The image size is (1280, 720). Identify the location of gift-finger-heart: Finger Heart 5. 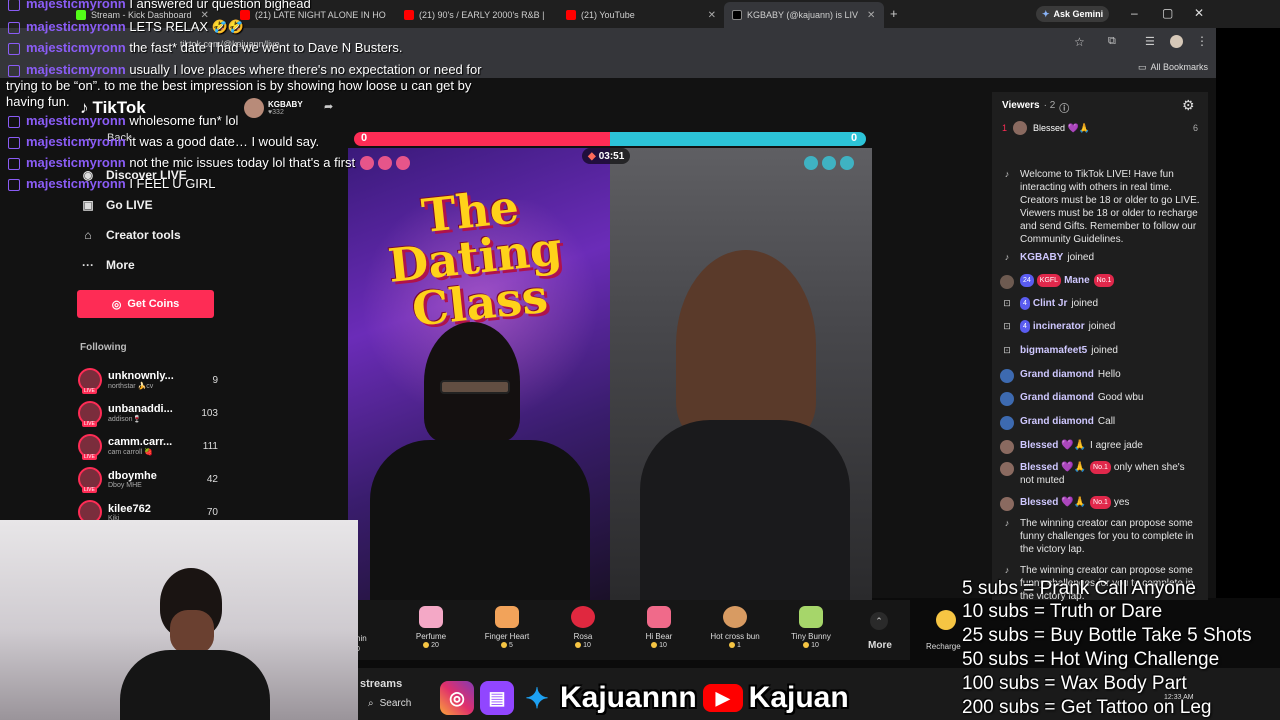
(507, 627).